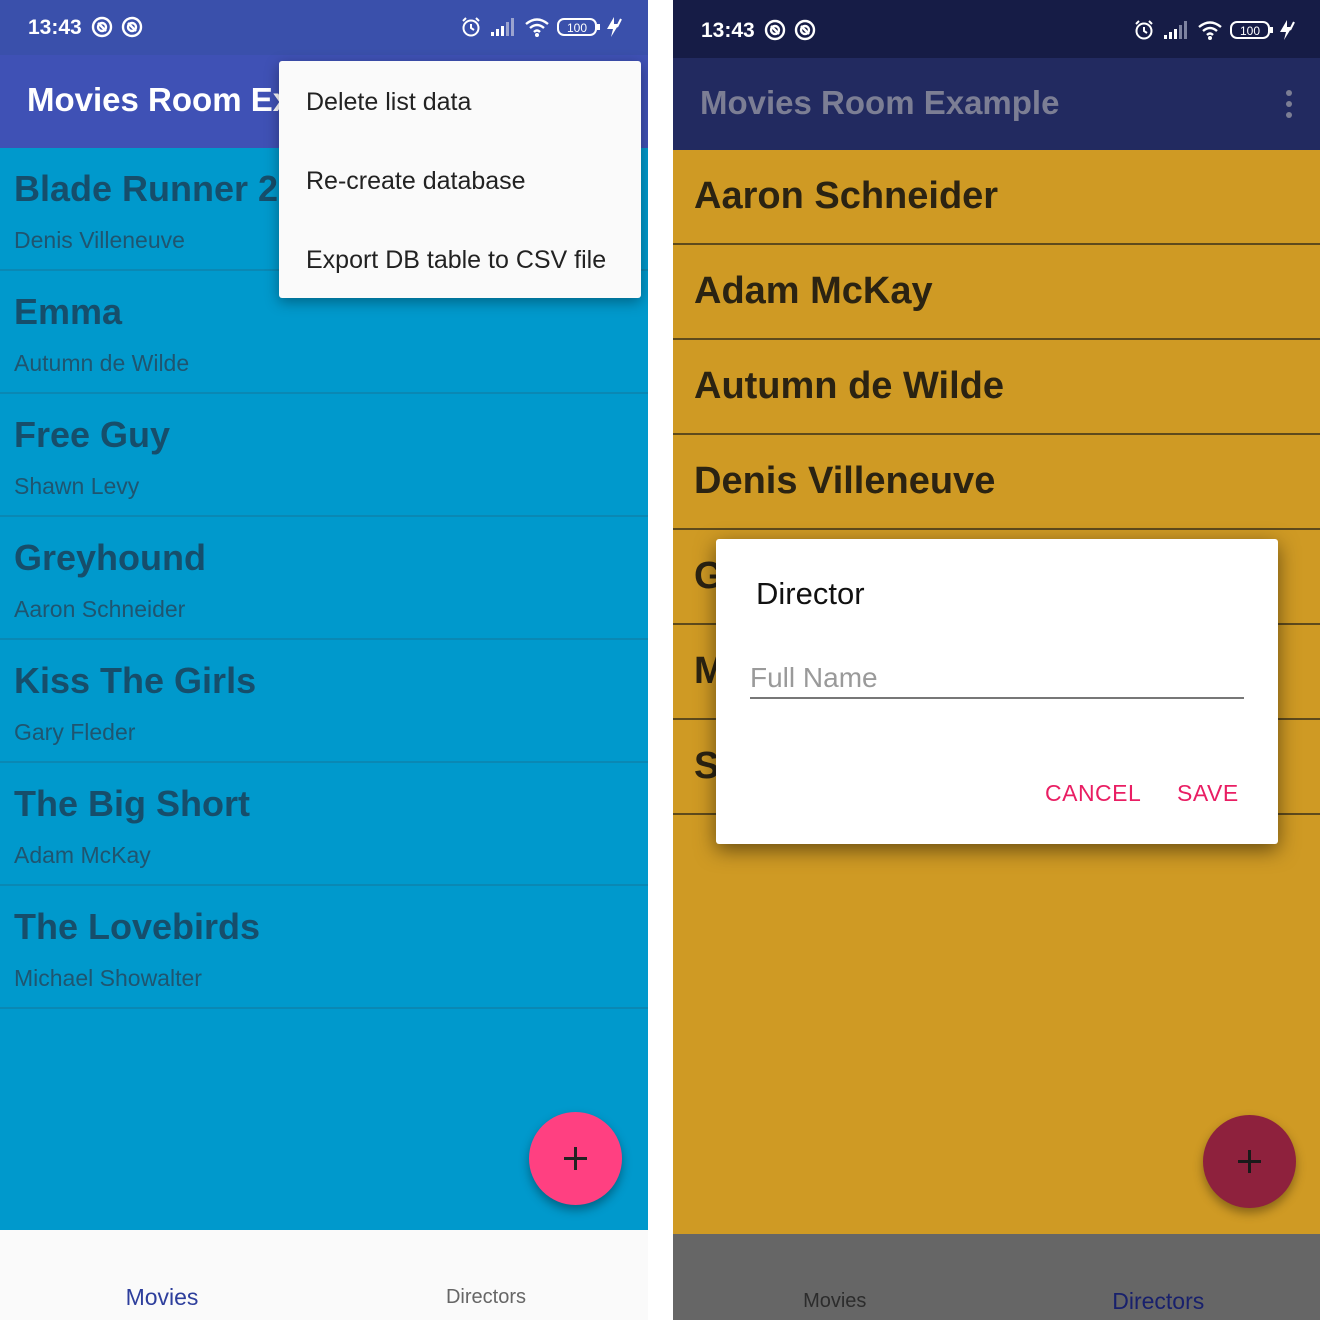  I want to click on add-director-button, so click(1249, 1161).